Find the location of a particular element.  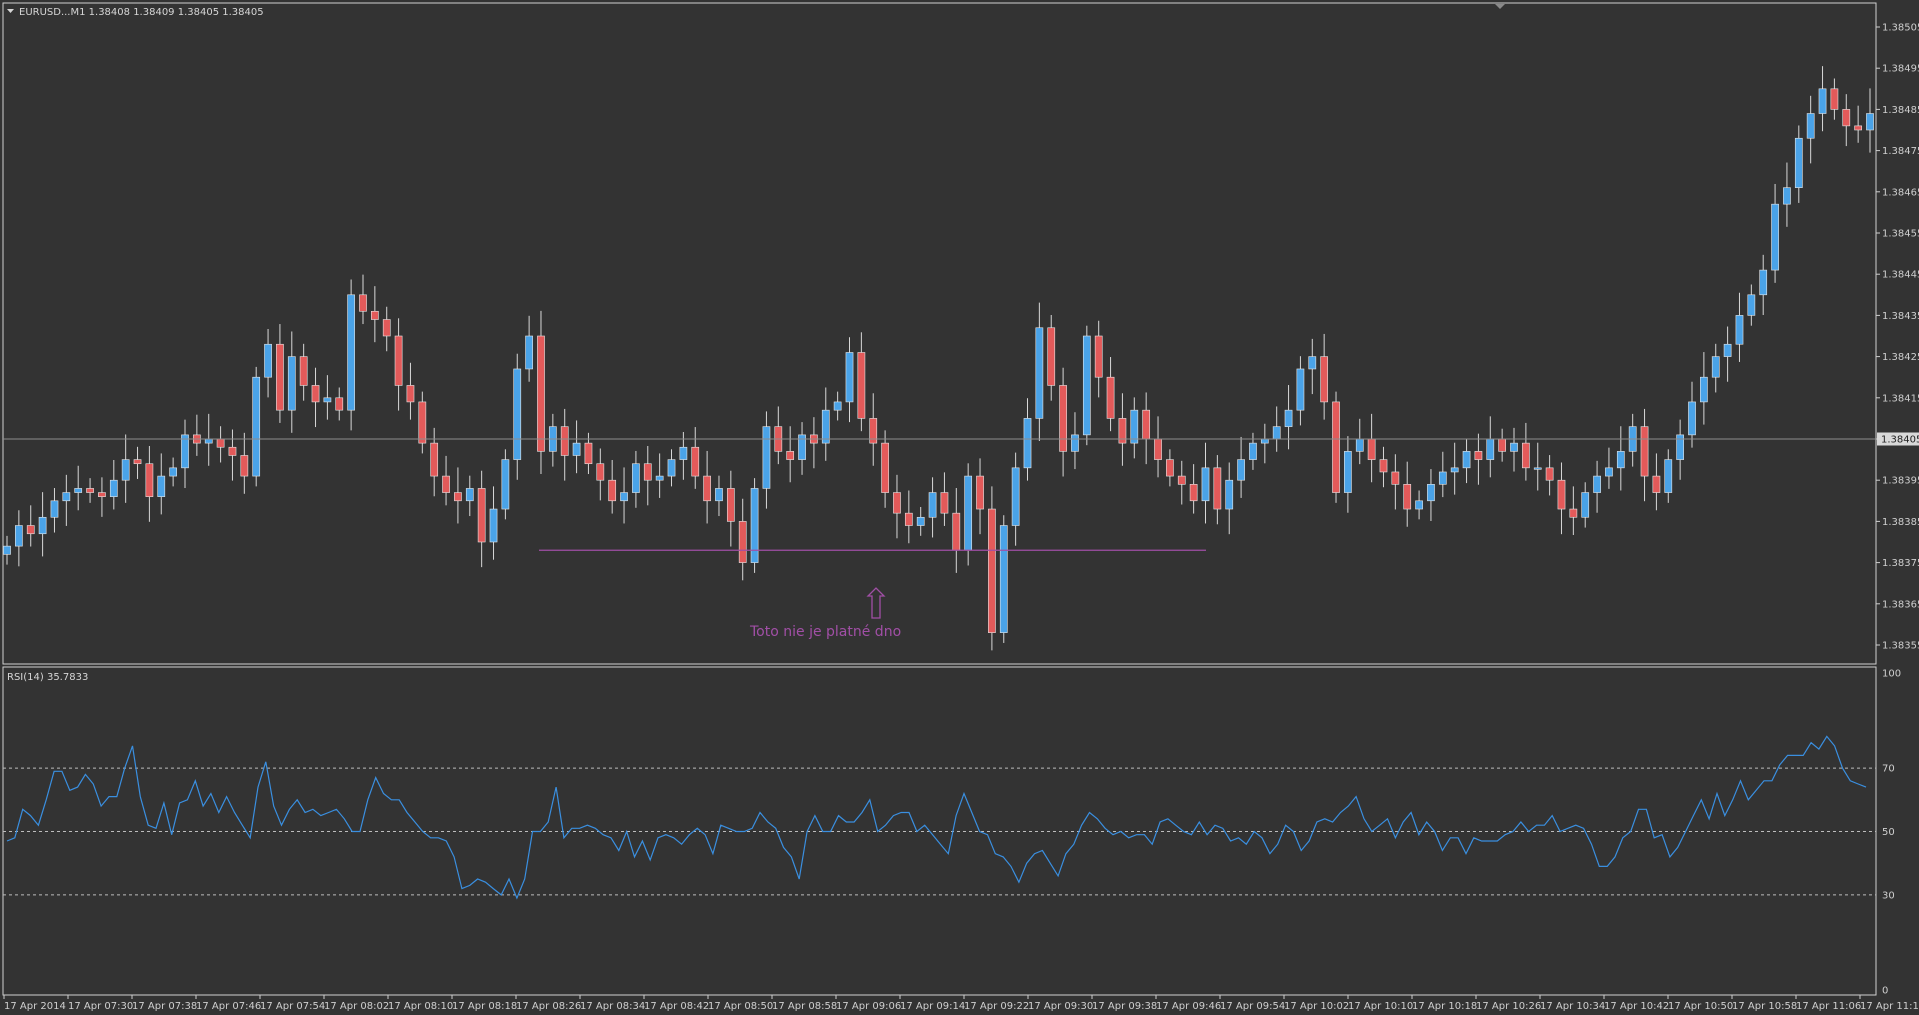

time-tick-label: 17 Apr 11:06 is located at coordinates (1828, 1006).